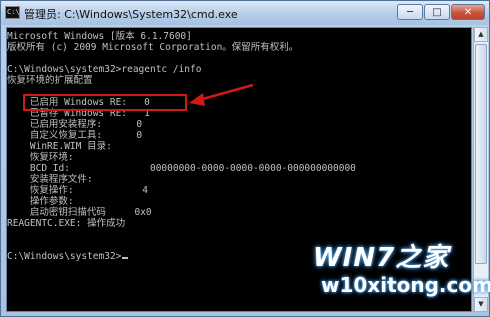  I want to click on console-line: 操作参数:, so click(40, 201).